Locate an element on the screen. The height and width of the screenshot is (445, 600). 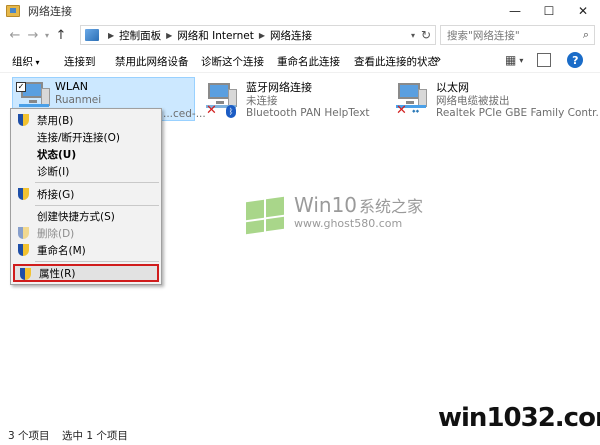
view-options-icon: ▦ is located at coordinates (510, 60).